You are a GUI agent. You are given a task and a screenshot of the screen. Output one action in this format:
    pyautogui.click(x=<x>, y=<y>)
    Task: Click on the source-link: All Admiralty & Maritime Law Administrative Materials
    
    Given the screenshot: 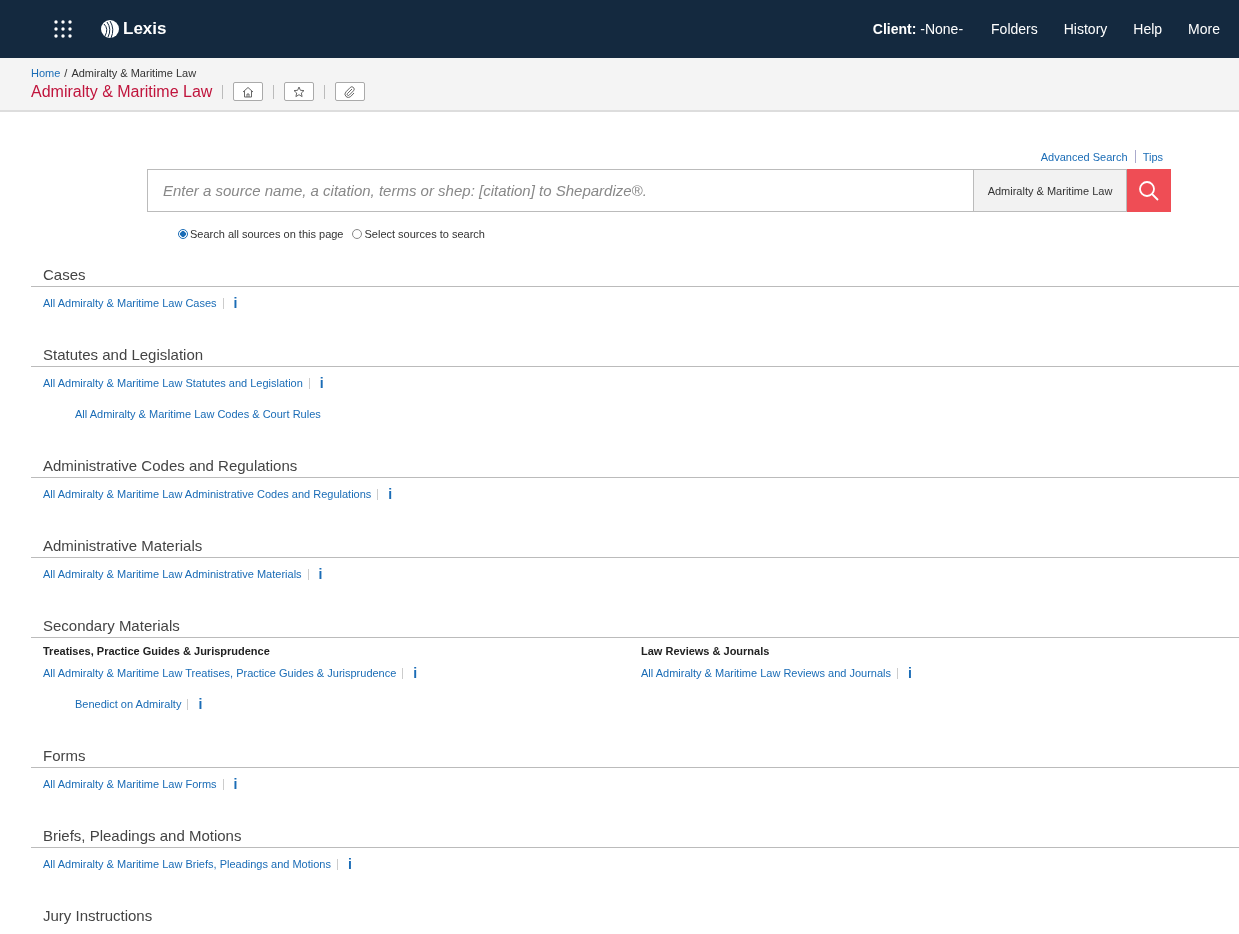 What is the action you would take?
    pyautogui.click(x=172, y=574)
    